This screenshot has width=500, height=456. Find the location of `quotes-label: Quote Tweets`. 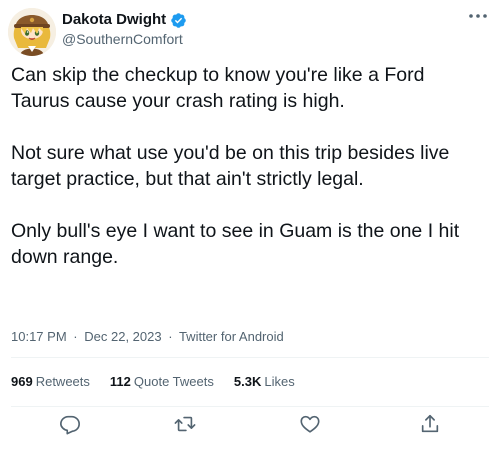

quotes-label: Quote Tweets is located at coordinates (173, 381).